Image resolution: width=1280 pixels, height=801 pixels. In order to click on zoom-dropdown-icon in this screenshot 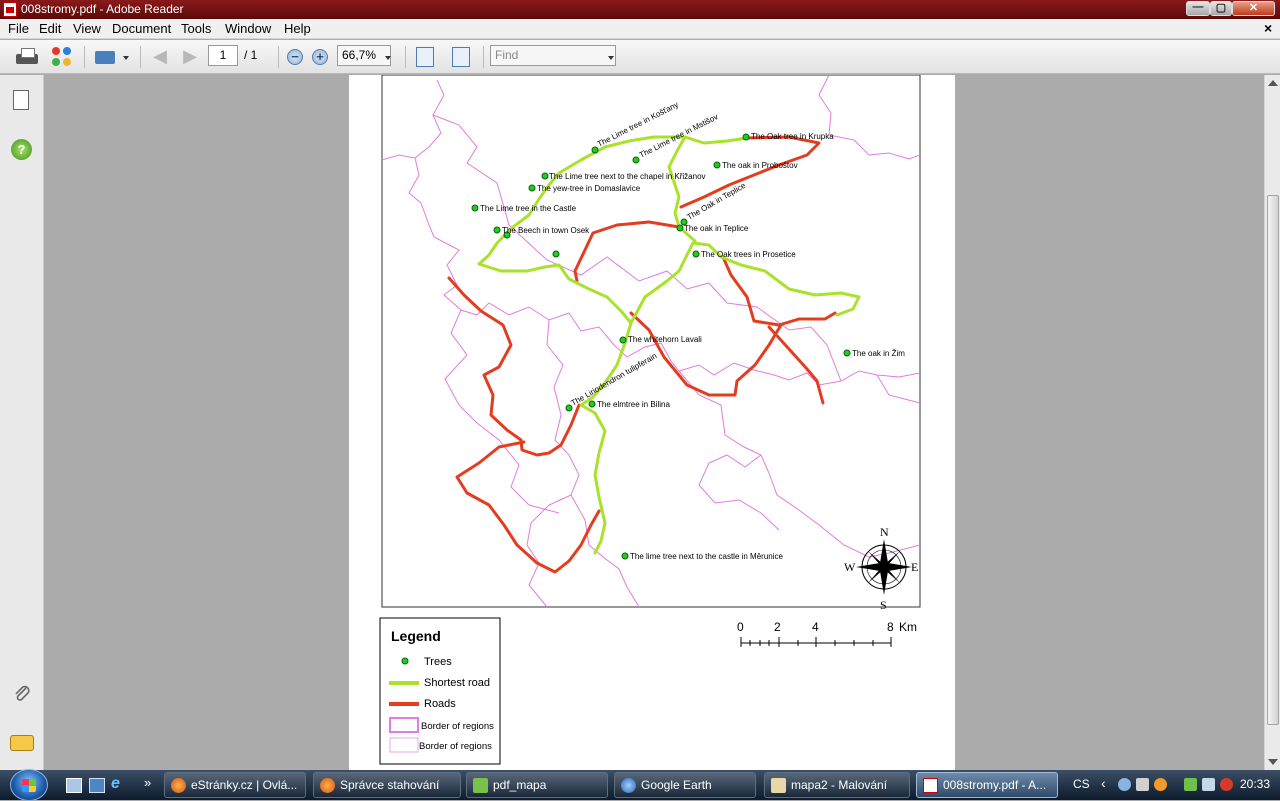, I will do `click(388, 58)`.